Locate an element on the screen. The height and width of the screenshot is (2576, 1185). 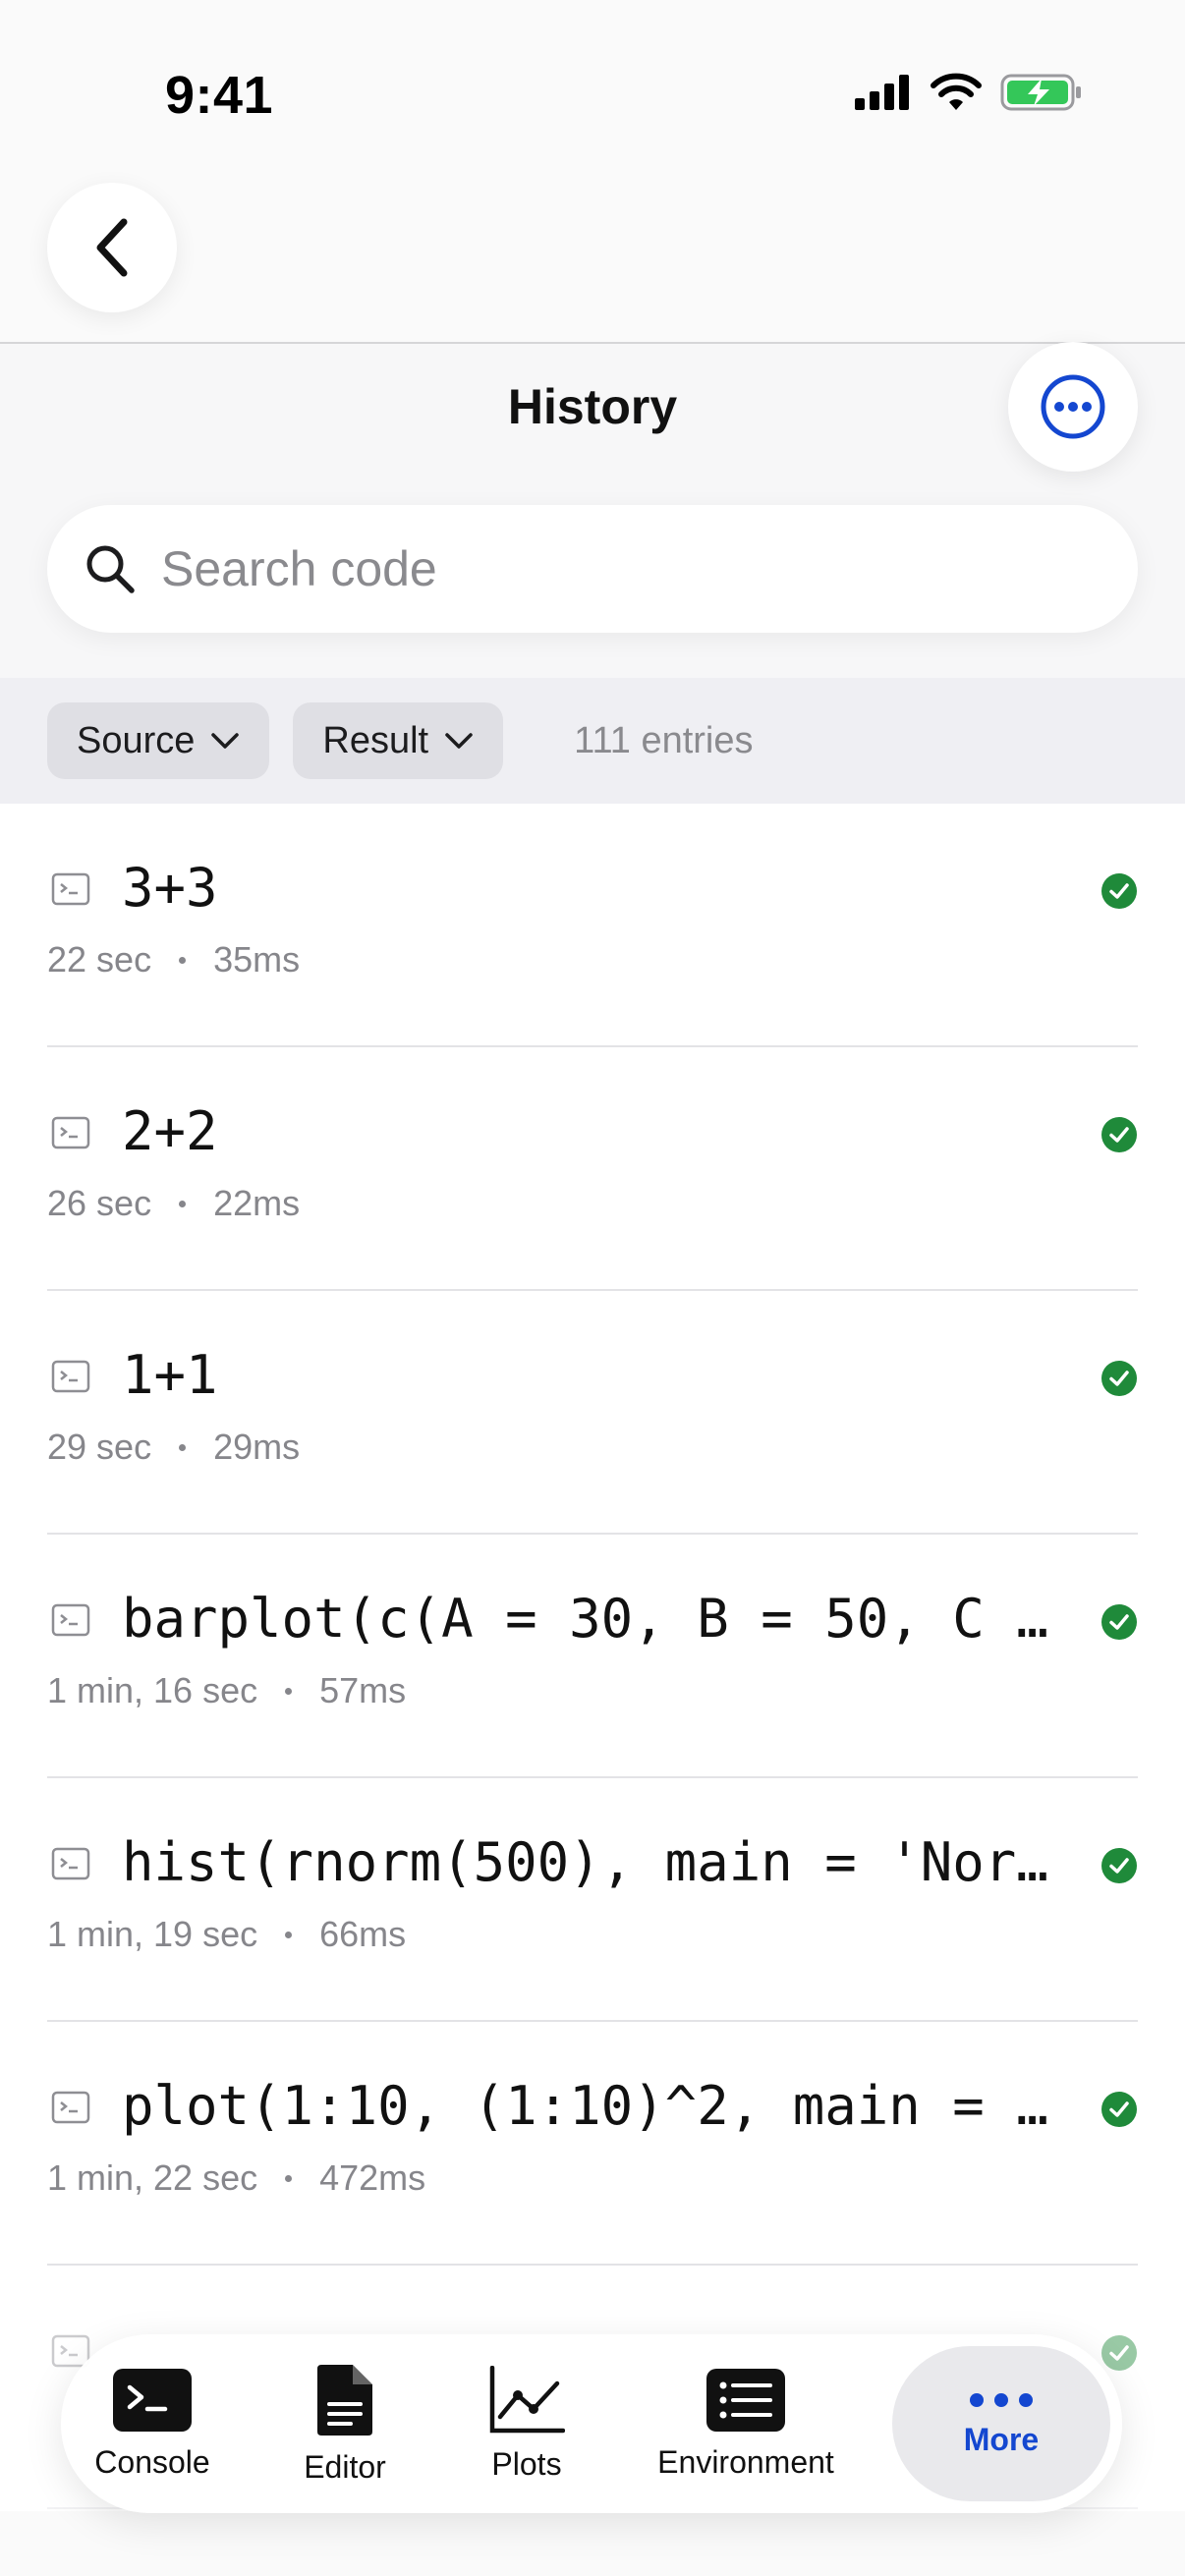
search-input is located at coordinates (603, 568).